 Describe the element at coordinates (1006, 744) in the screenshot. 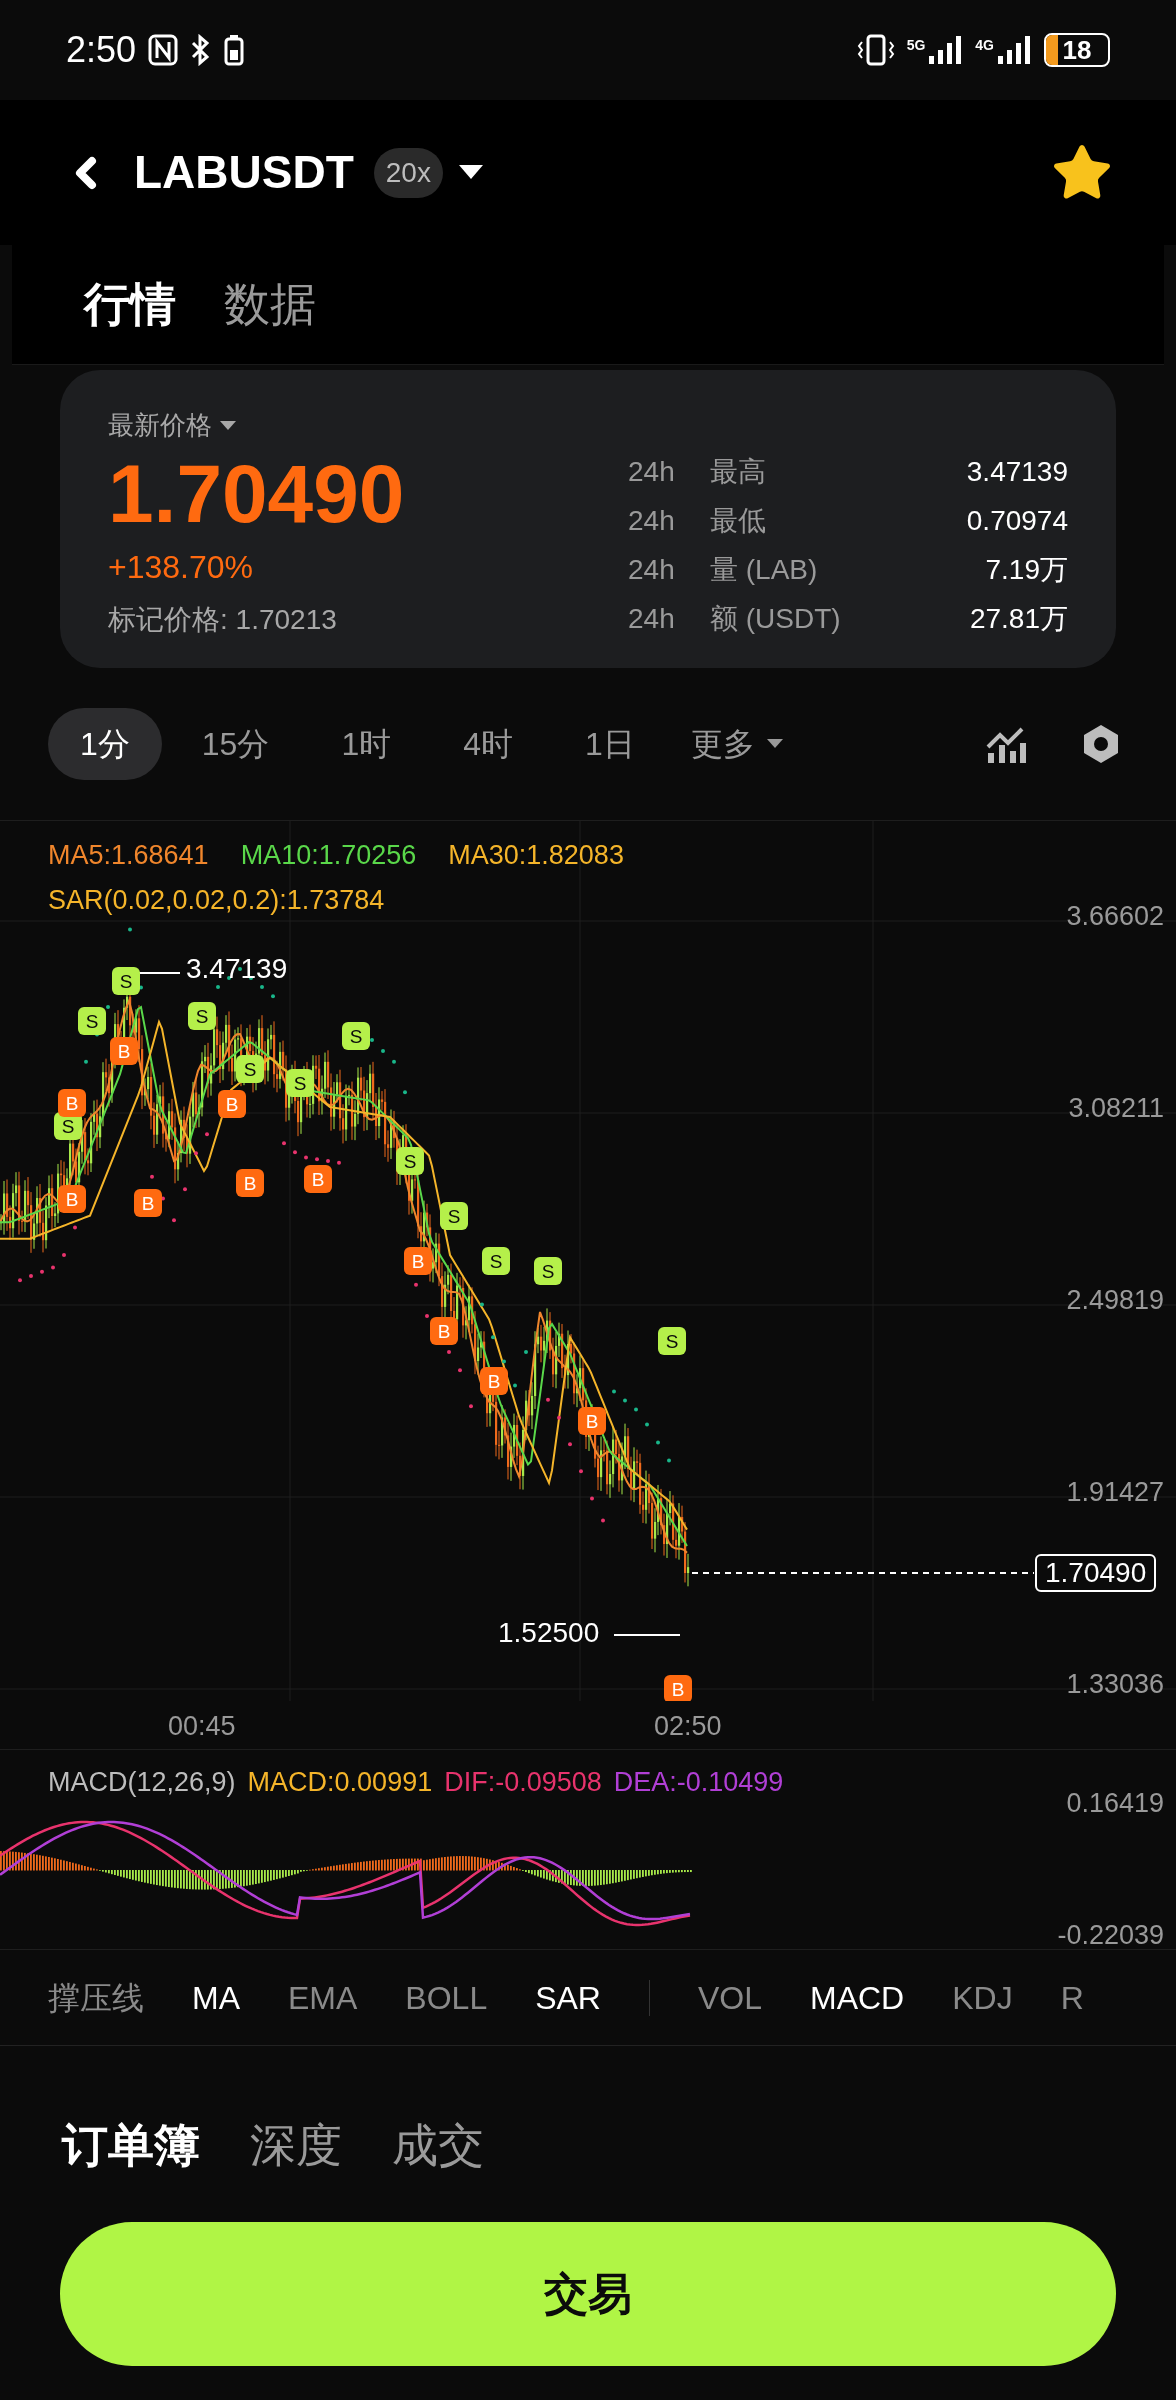

I see `indicator-chart-icon` at that location.